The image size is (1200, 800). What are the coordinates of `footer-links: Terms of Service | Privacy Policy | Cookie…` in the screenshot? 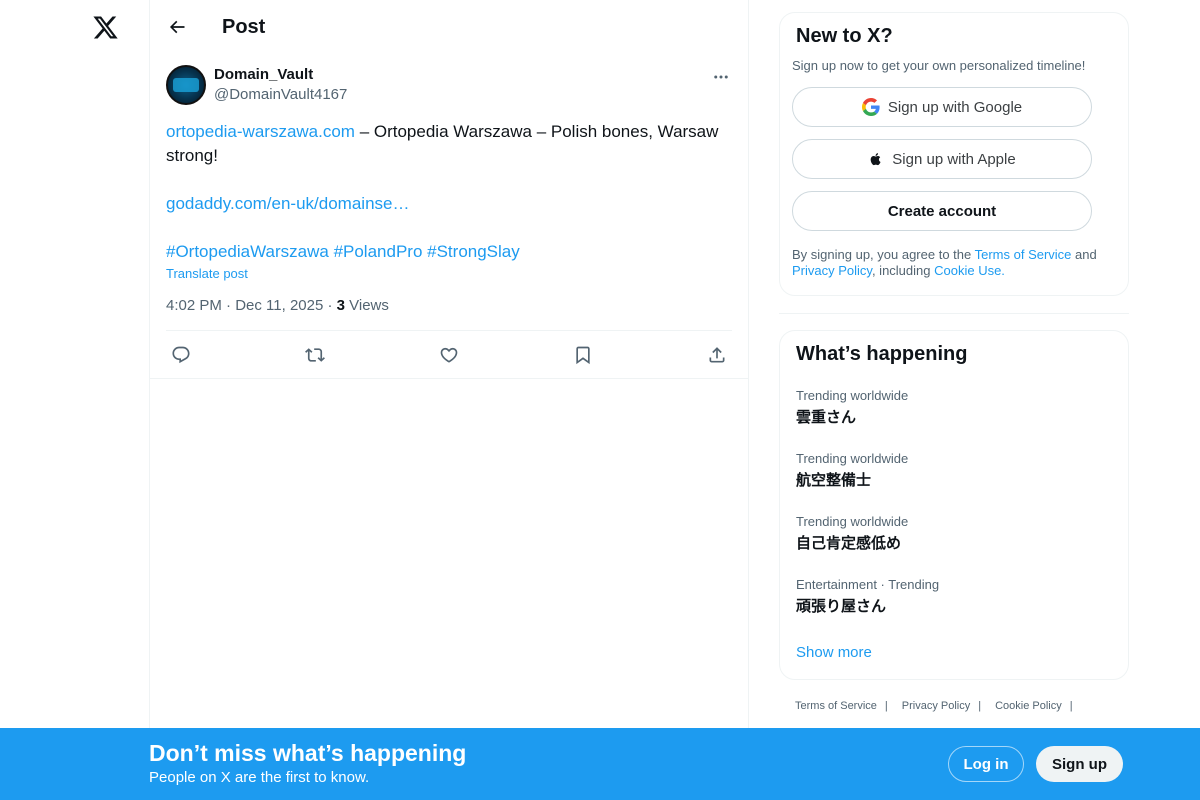 It's located at (954, 706).